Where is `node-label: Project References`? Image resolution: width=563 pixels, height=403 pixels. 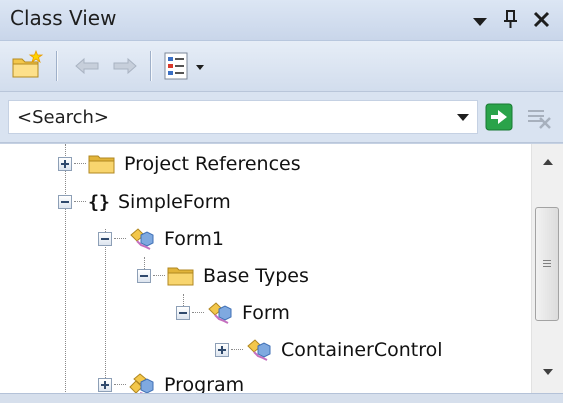 node-label: Project References is located at coordinates (212, 164).